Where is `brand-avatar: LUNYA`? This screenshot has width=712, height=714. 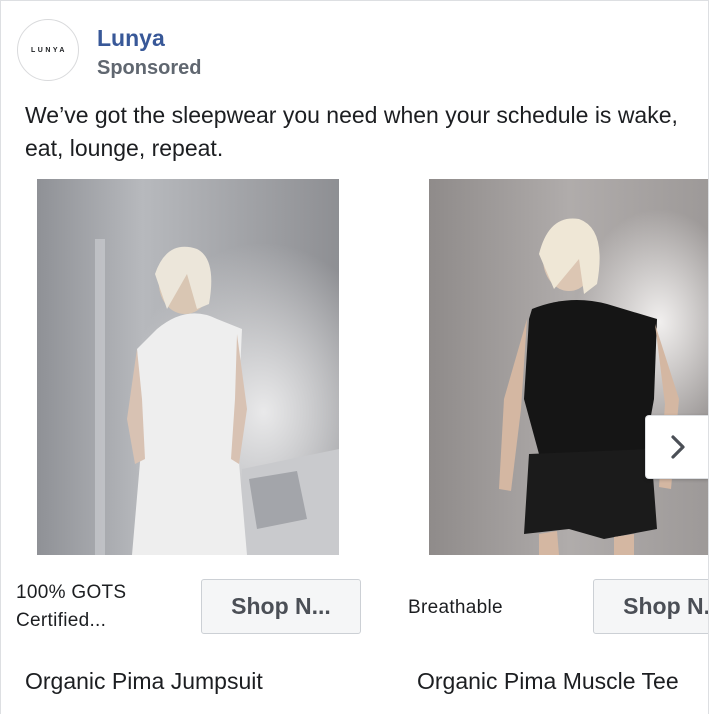 brand-avatar: LUNYA is located at coordinates (48, 50).